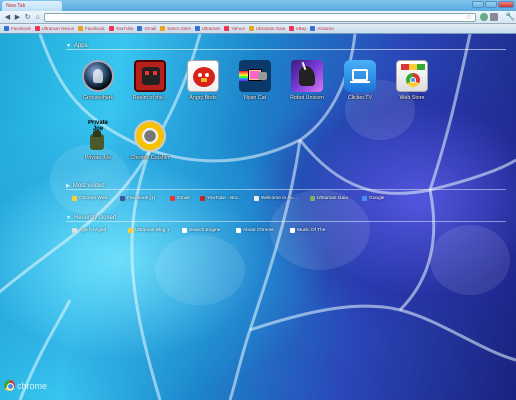  What do you see at coordinates (16, 6) in the screenshot?
I see `tab-title: New Tab` at bounding box center [16, 6].